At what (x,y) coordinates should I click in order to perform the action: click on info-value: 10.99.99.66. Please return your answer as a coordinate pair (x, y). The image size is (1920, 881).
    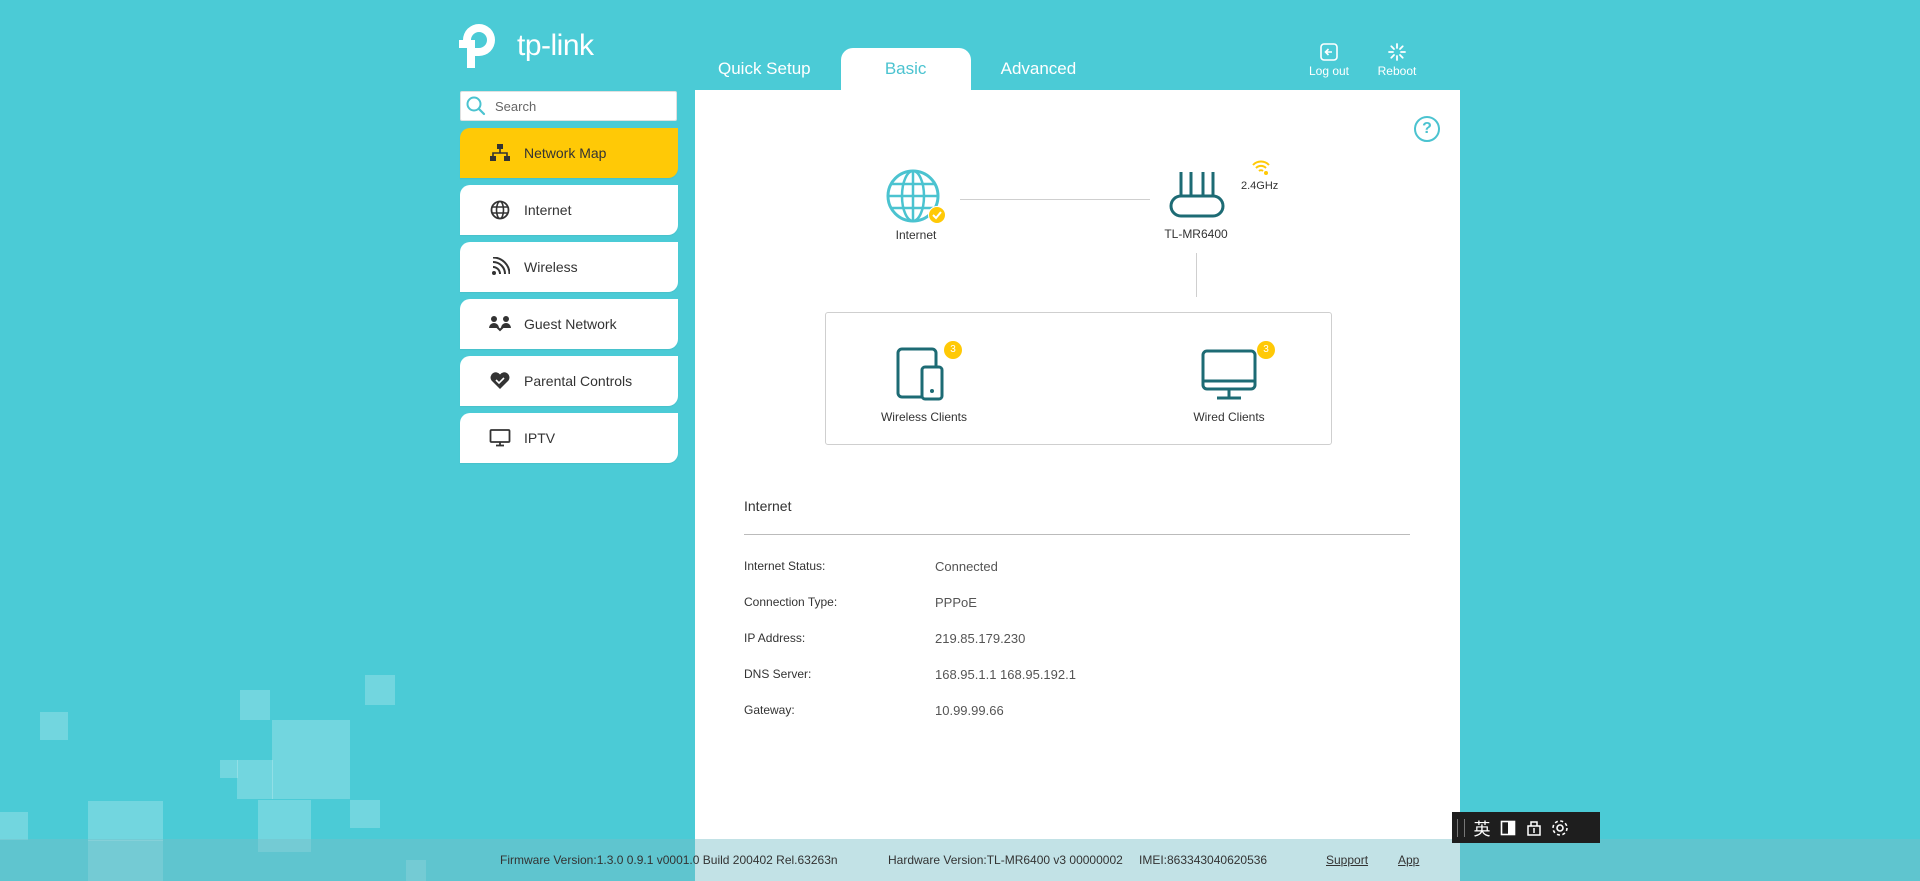
    Looking at the image, I should click on (969, 710).